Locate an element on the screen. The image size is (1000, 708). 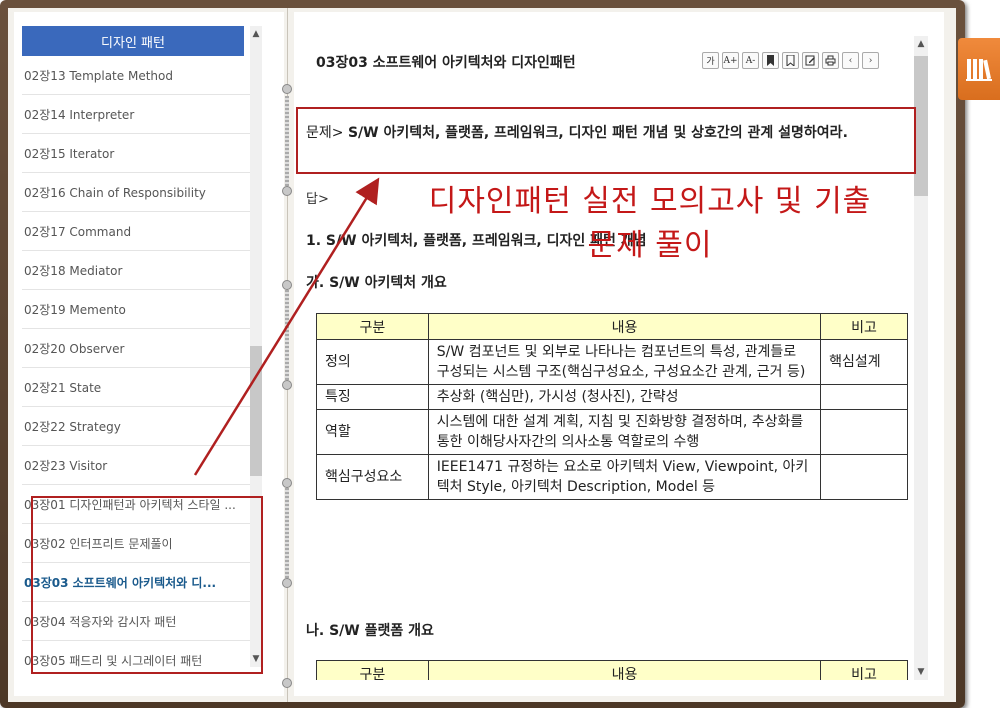
annotation-text: 디자인패턴 실전 모의고사 및 기출문제 풀이 is located at coordinates (650, 223).